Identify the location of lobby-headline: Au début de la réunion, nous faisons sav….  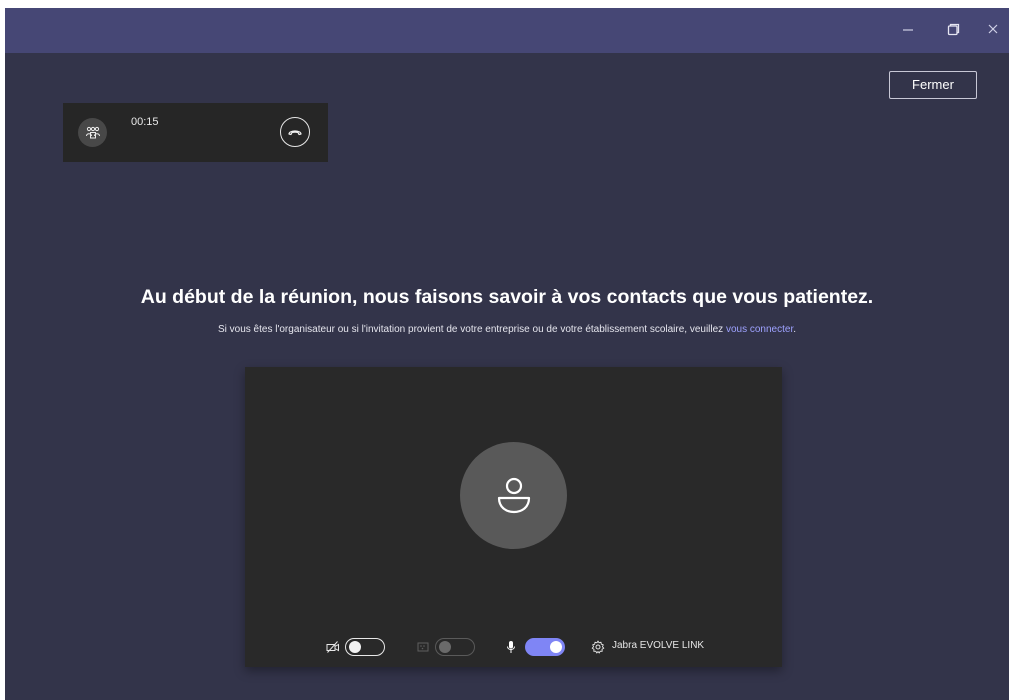
(507, 297).